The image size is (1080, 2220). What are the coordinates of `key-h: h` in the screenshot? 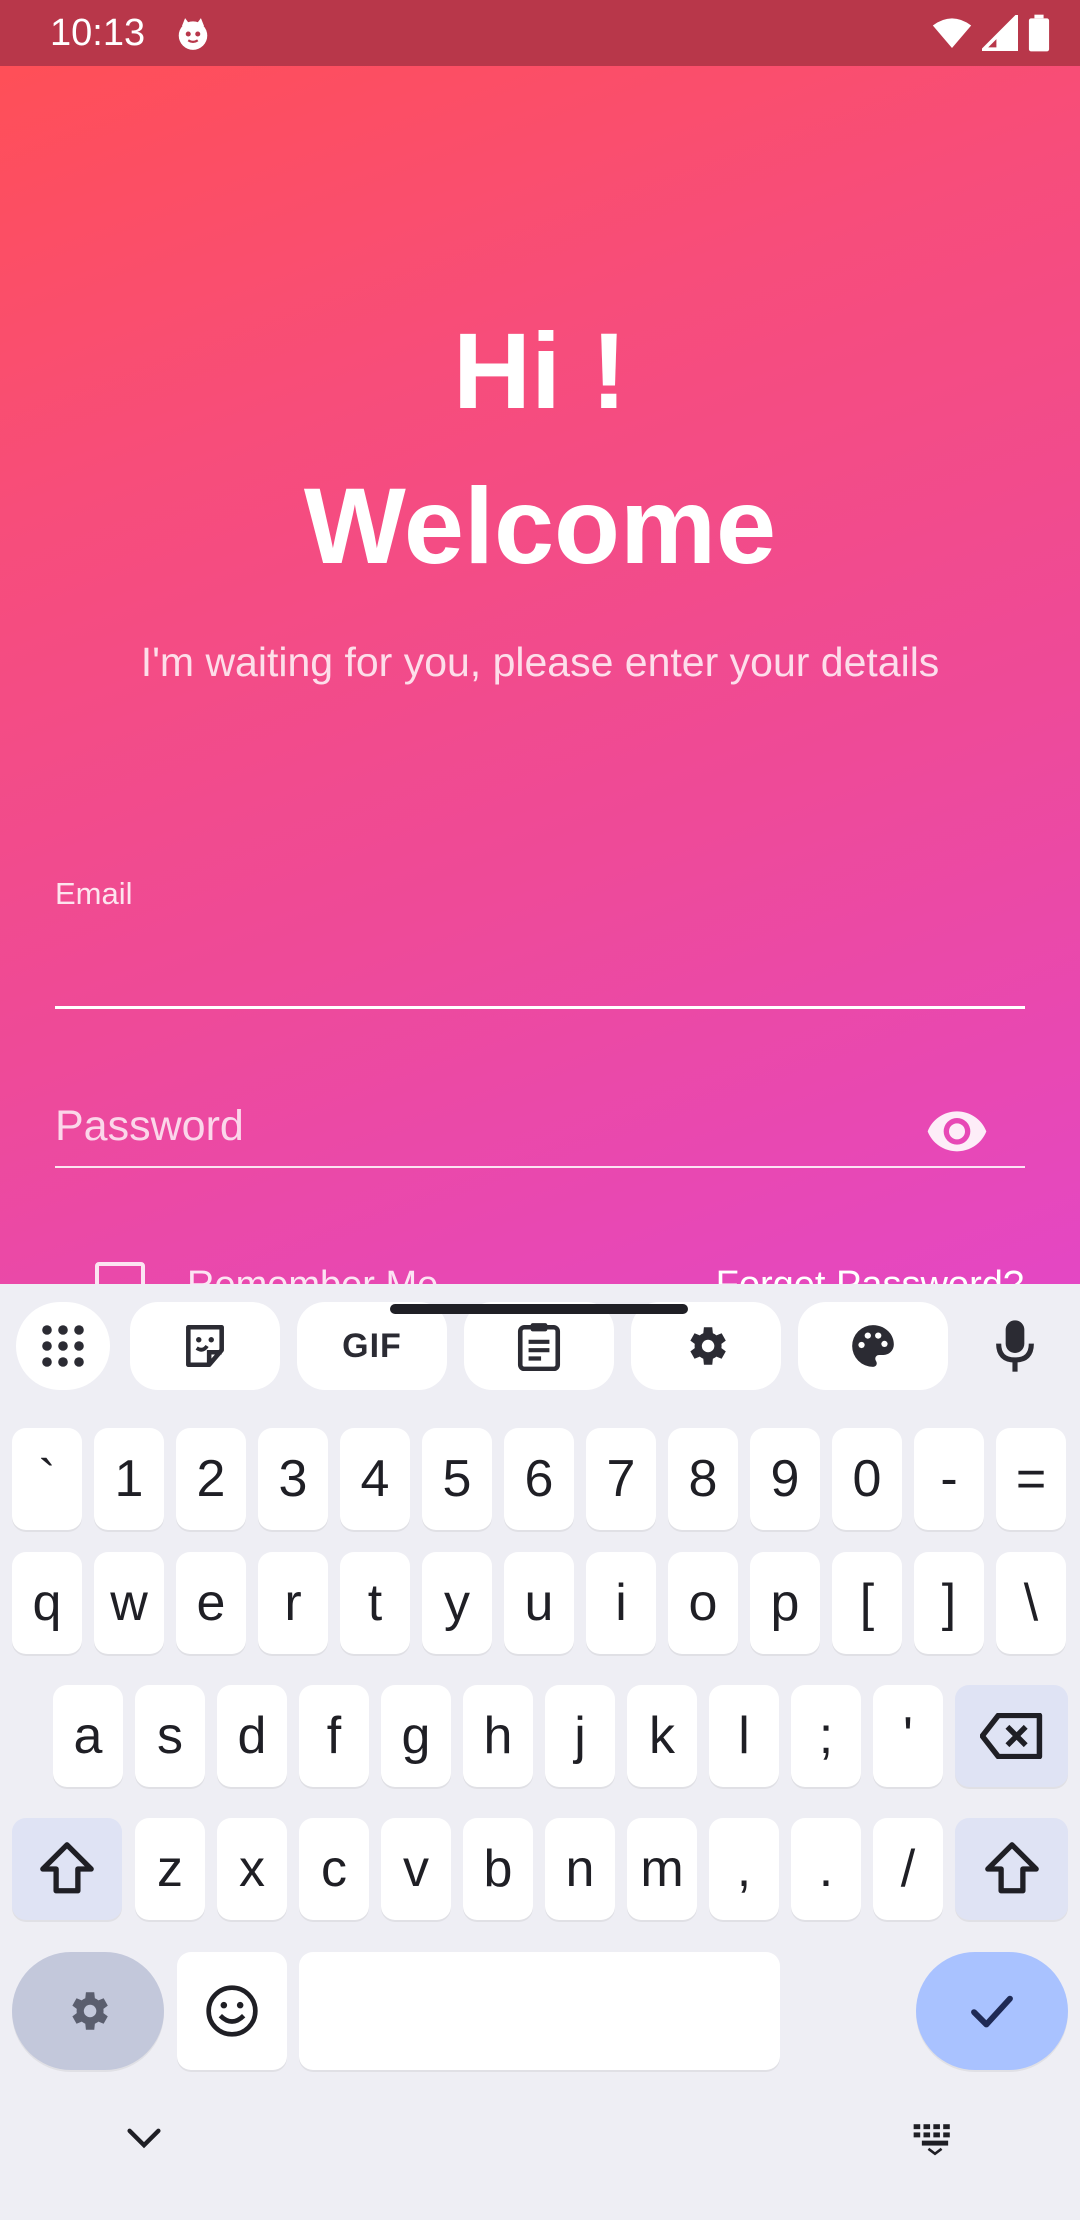 It's located at (498, 1736).